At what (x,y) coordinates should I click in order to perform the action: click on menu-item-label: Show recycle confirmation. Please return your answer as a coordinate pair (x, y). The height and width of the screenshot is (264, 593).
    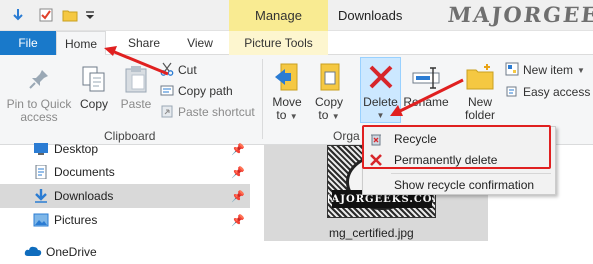
    Looking at the image, I should click on (464, 185).